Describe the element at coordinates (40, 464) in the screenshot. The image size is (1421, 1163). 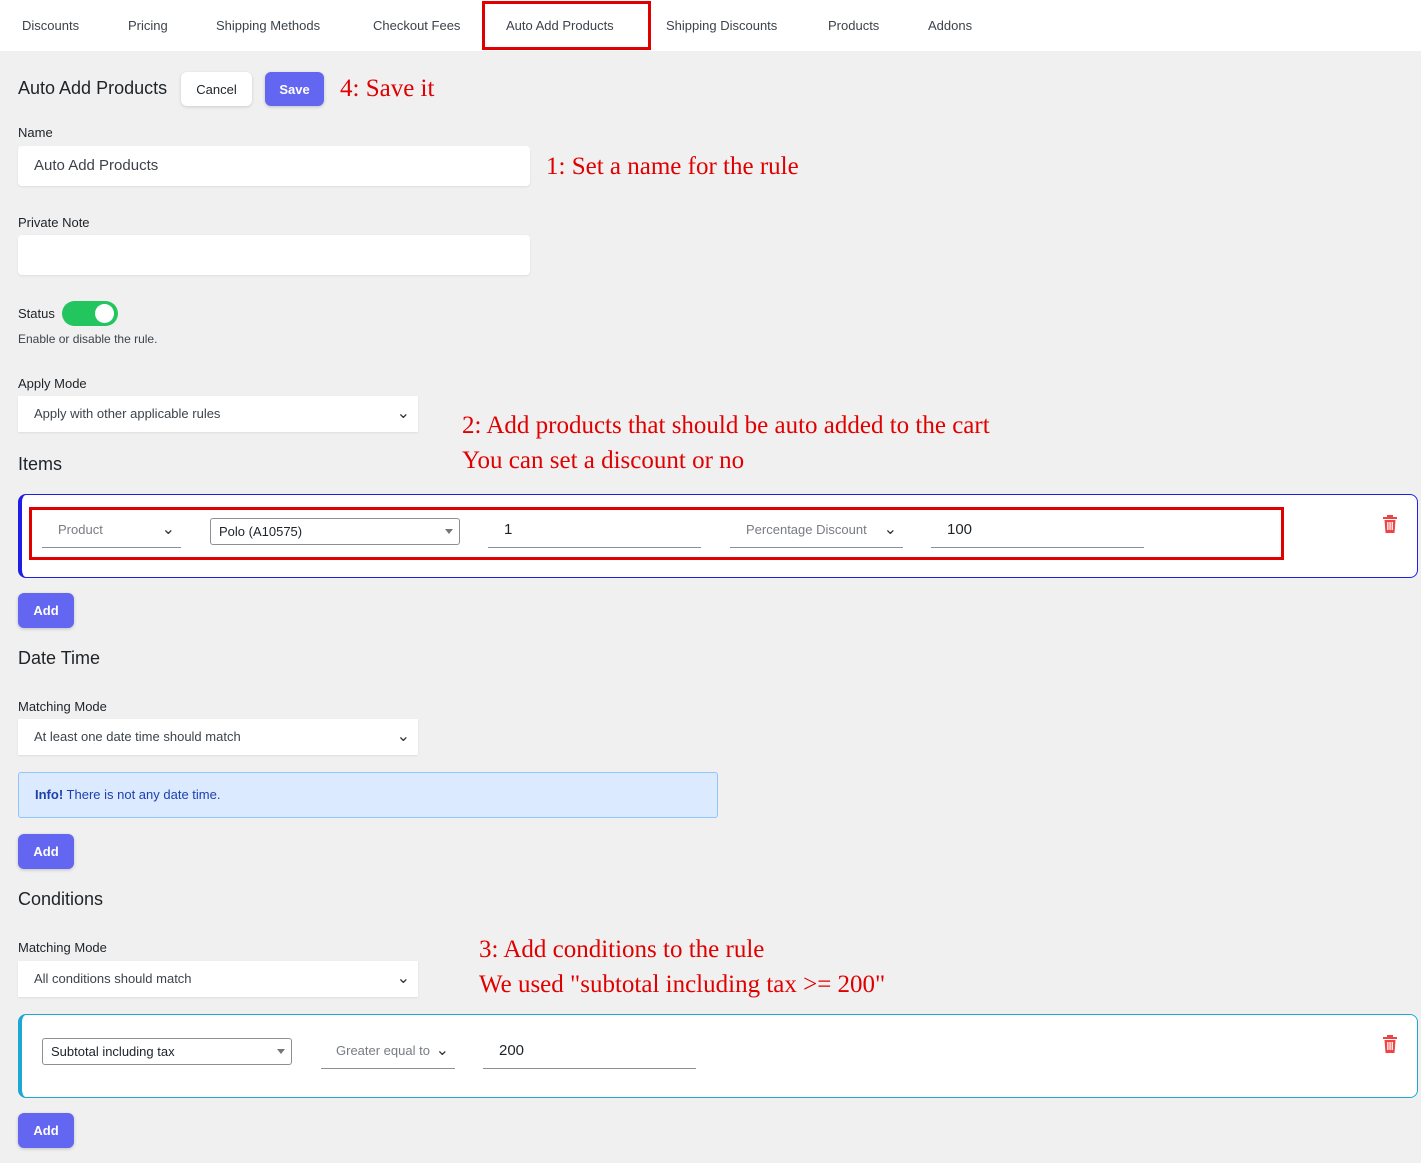
I see `items-heading: Items` at that location.